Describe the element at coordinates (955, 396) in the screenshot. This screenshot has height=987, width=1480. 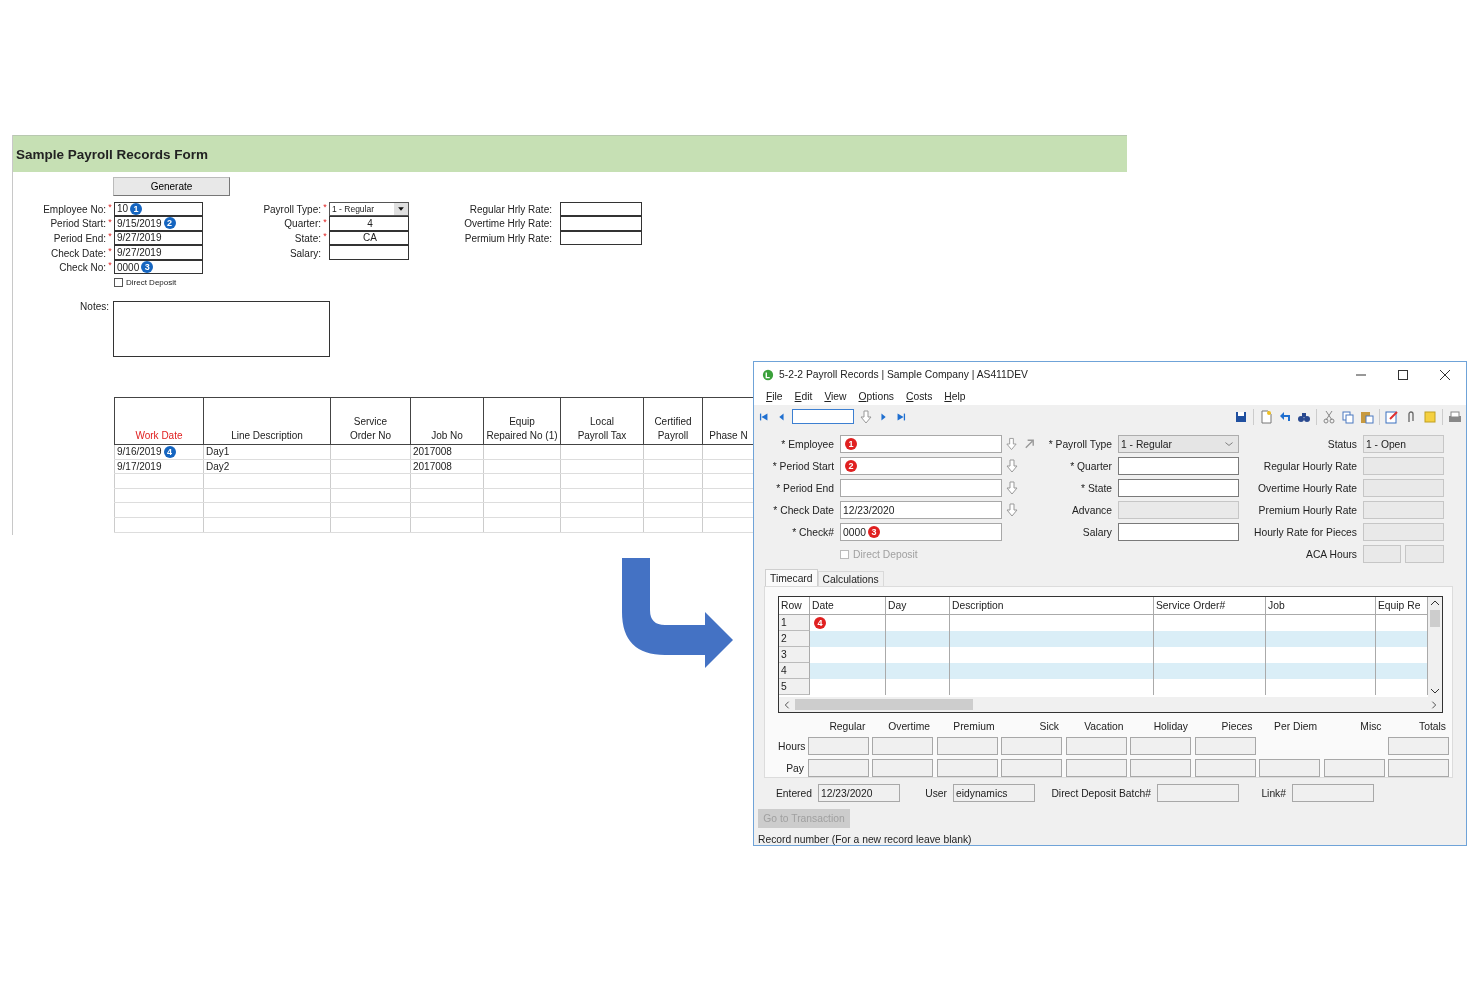
I see `menu-item: Help` at that location.